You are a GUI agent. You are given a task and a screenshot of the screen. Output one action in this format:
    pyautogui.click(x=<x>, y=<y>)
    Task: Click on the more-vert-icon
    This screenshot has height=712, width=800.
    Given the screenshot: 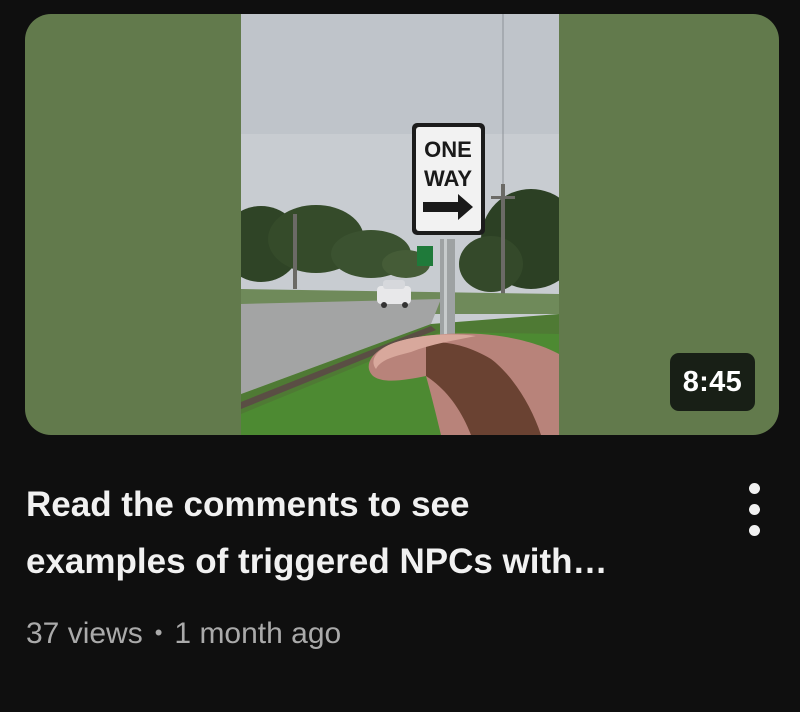 What is the action you would take?
    pyautogui.click(x=755, y=510)
    